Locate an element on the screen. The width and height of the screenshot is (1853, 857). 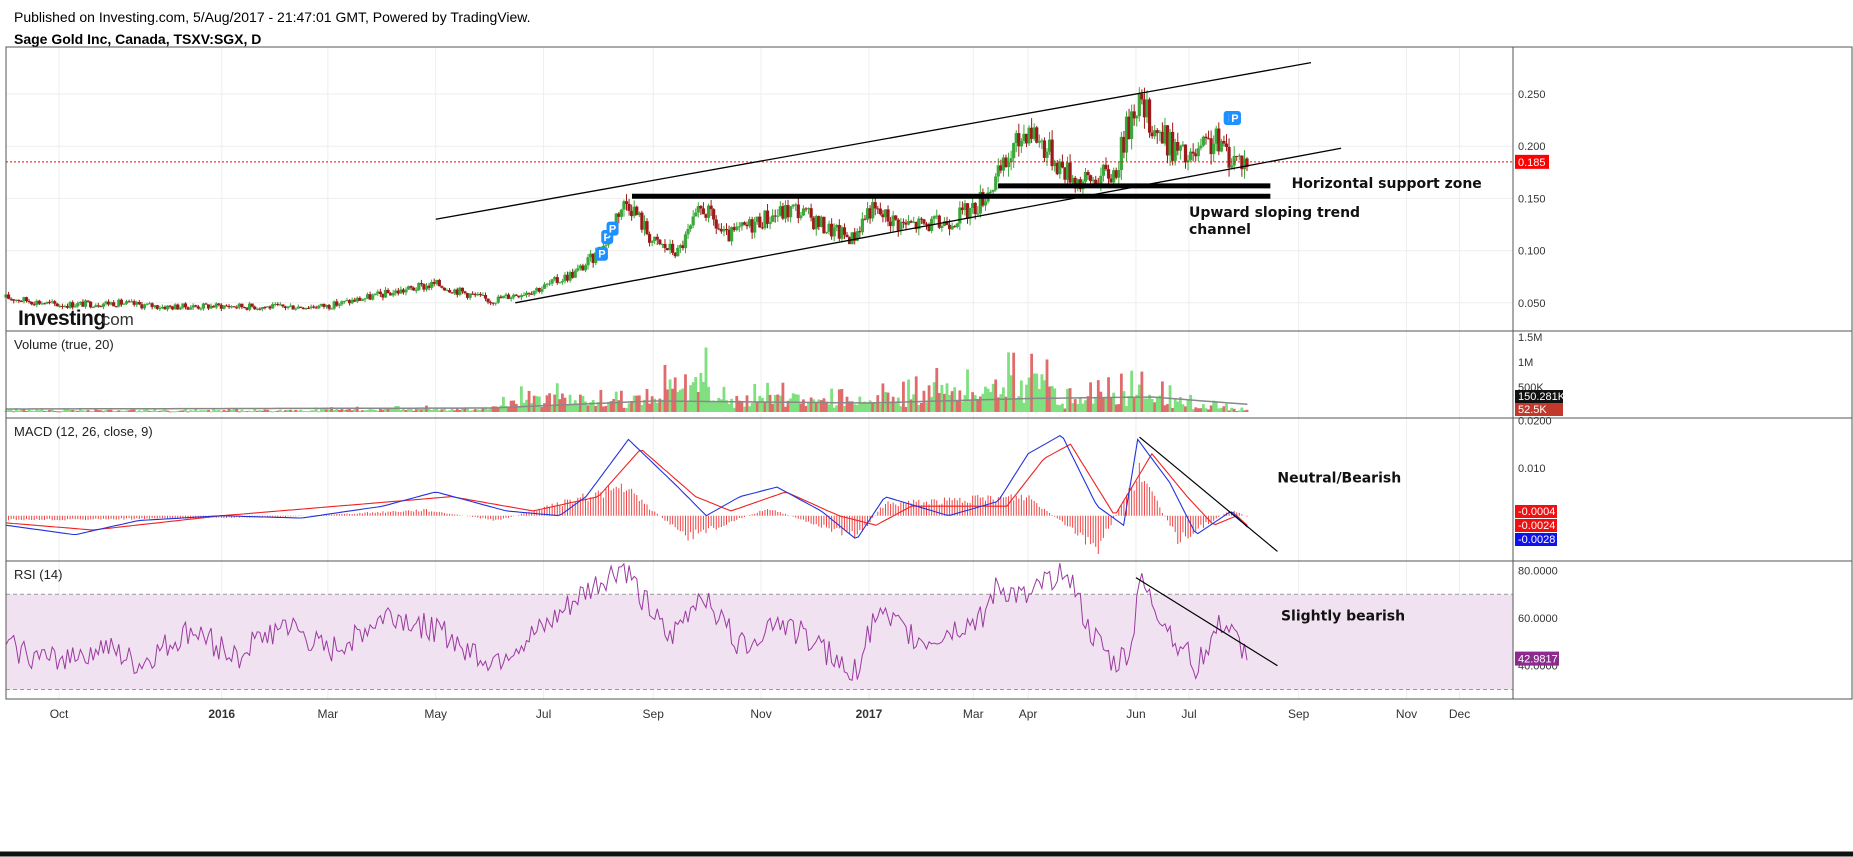
macd-last-label: -0.0024 is located at coordinates (1536, 526).